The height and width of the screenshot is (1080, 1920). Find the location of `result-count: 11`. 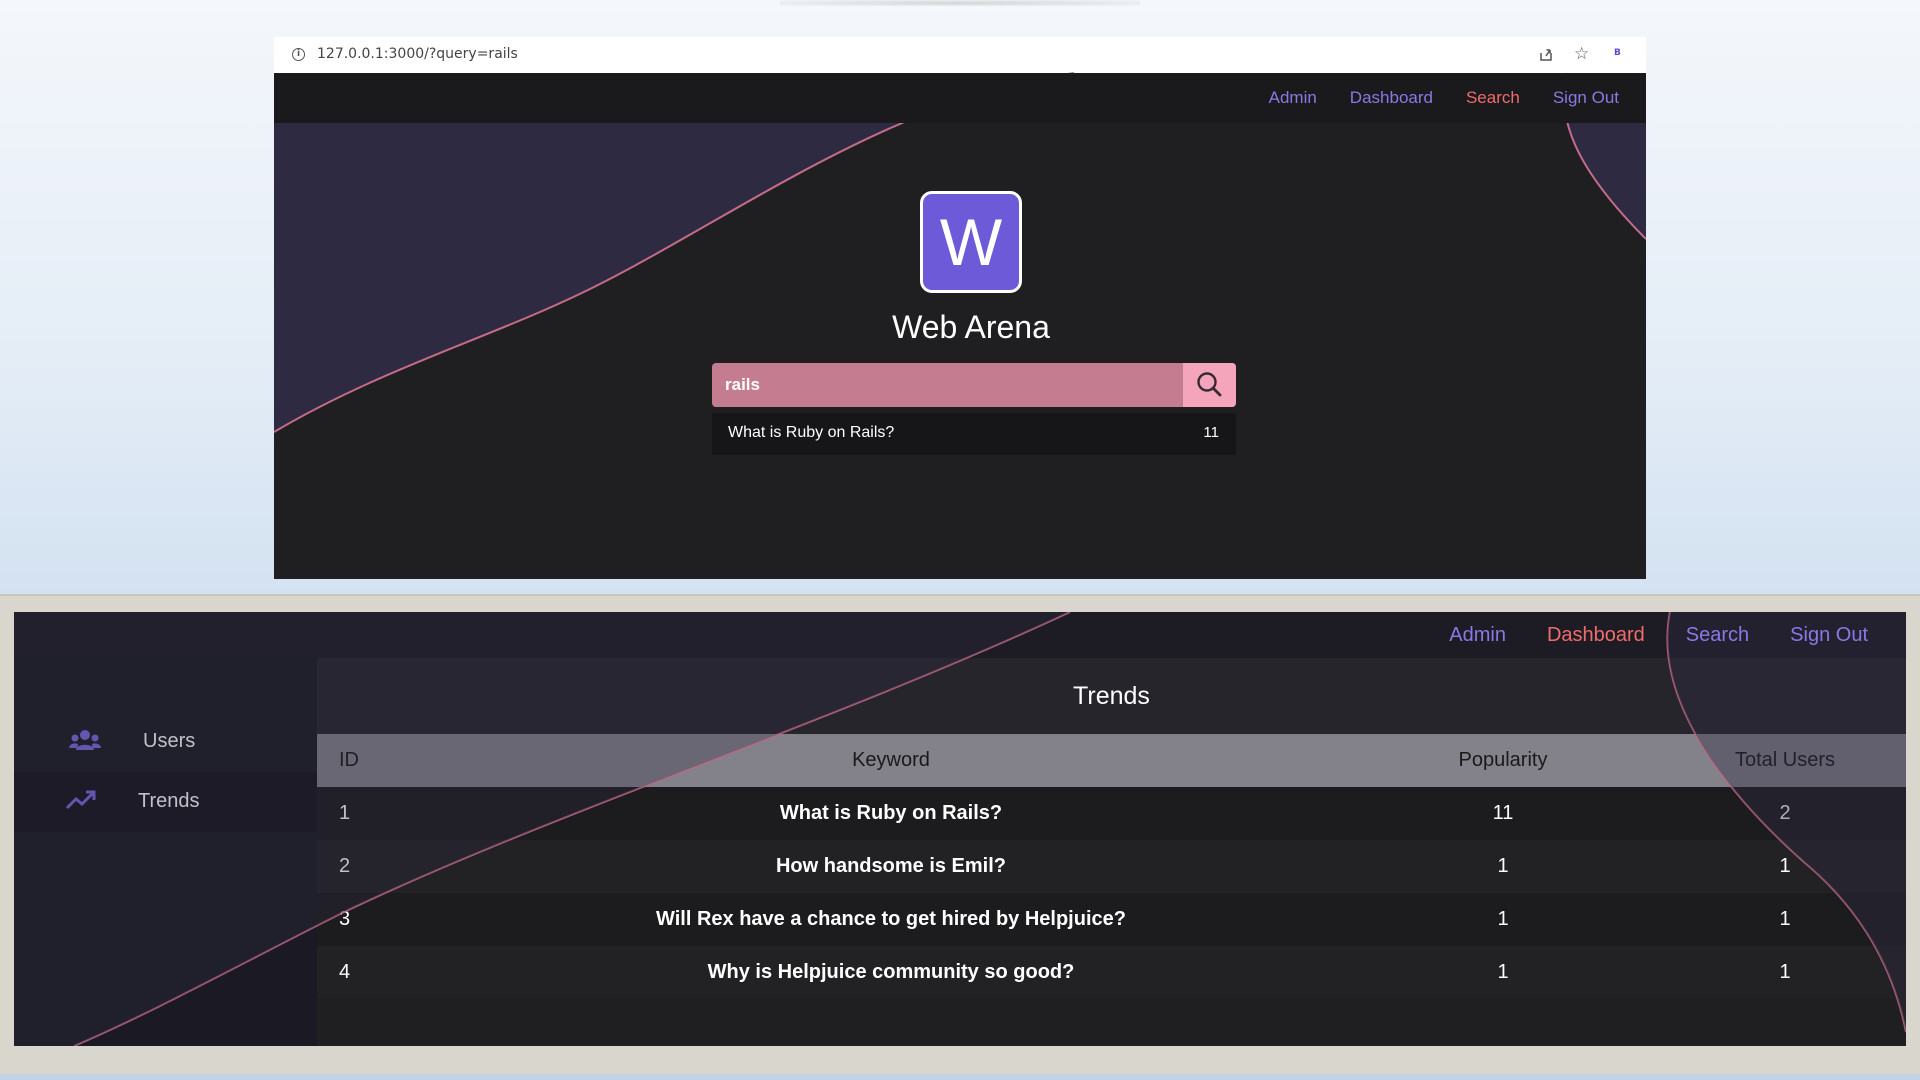

result-count: 11 is located at coordinates (1211, 432).